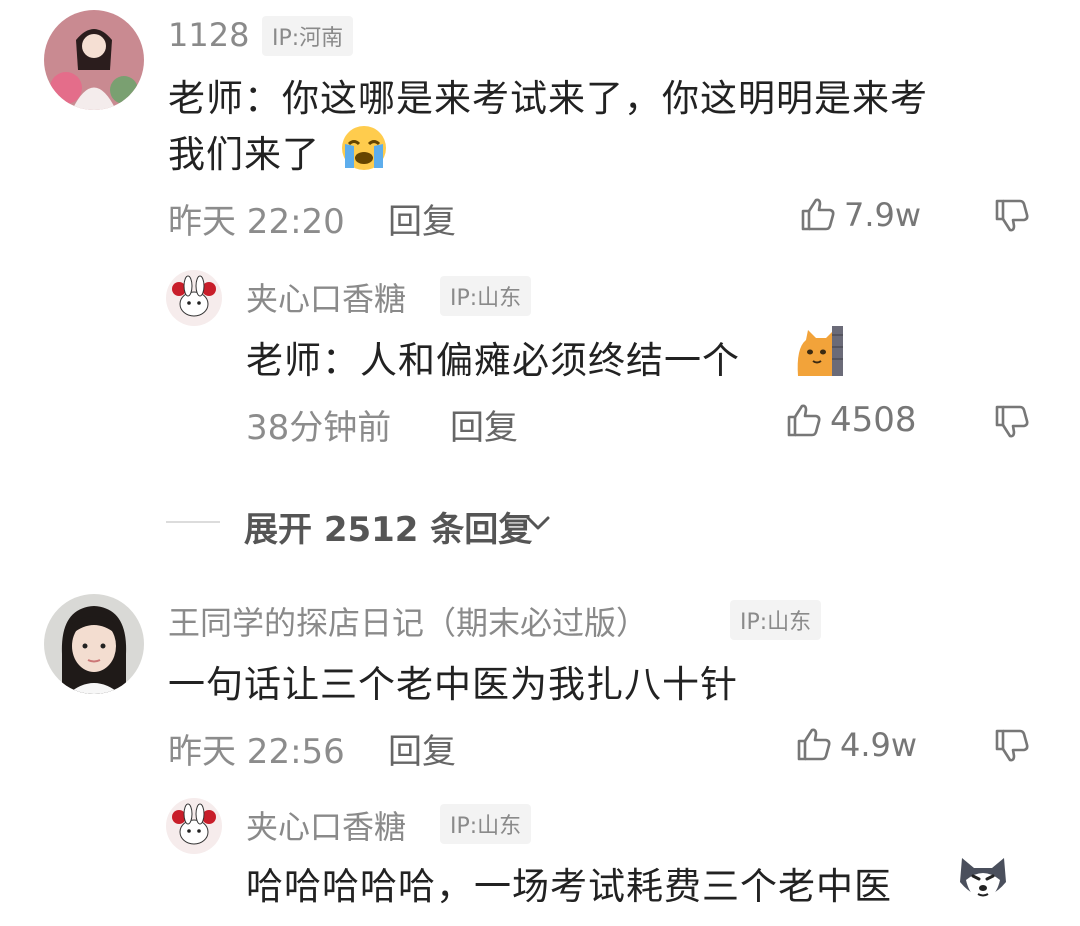 The width and height of the screenshot is (1080, 926). I want to click on like-count: 4.9w, so click(879, 745).